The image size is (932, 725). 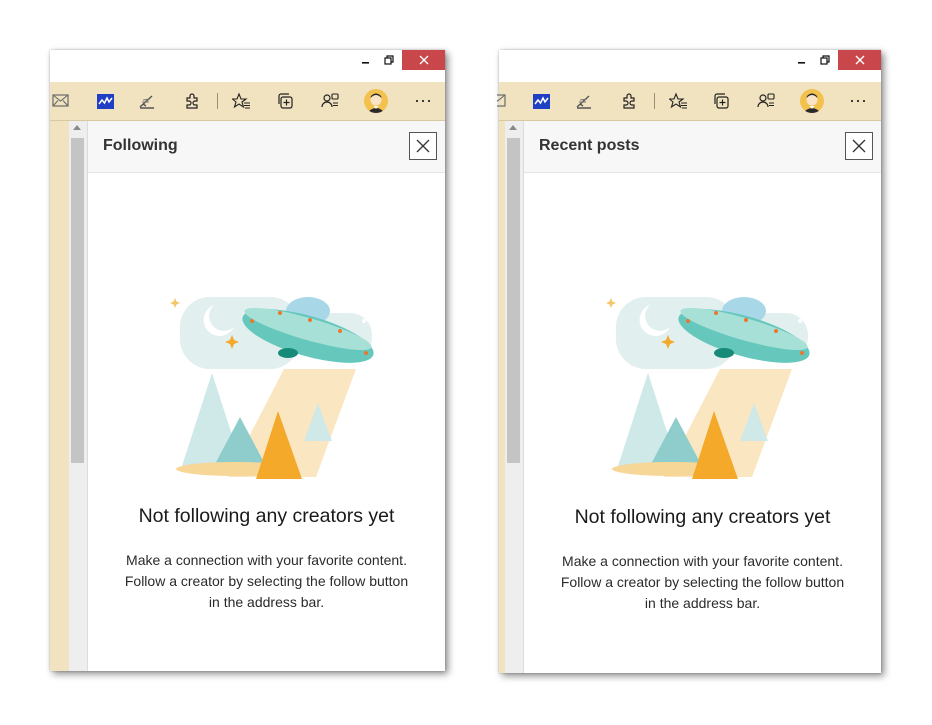 I want to click on panel-title: Recent posts, so click(x=589, y=145).